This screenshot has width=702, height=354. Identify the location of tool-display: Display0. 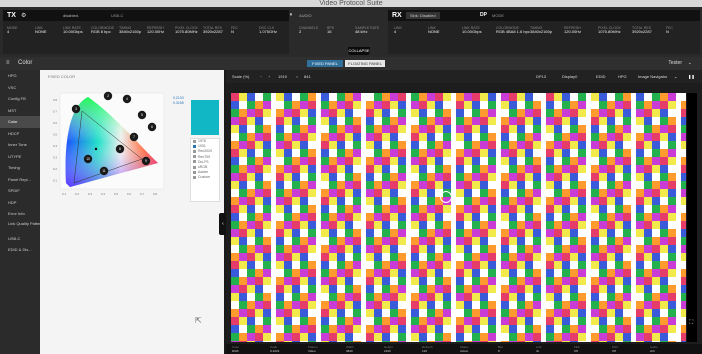
(569, 76).